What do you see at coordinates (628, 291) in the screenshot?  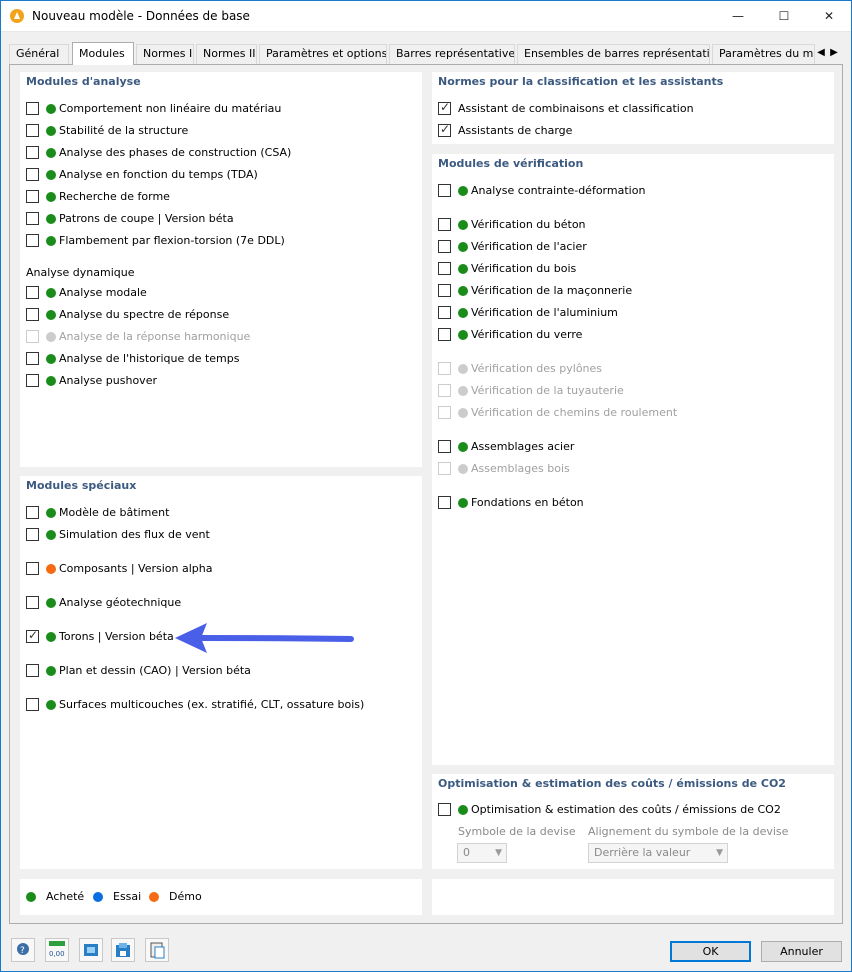 I see `module-item: Vérification de la maçonnerie` at bounding box center [628, 291].